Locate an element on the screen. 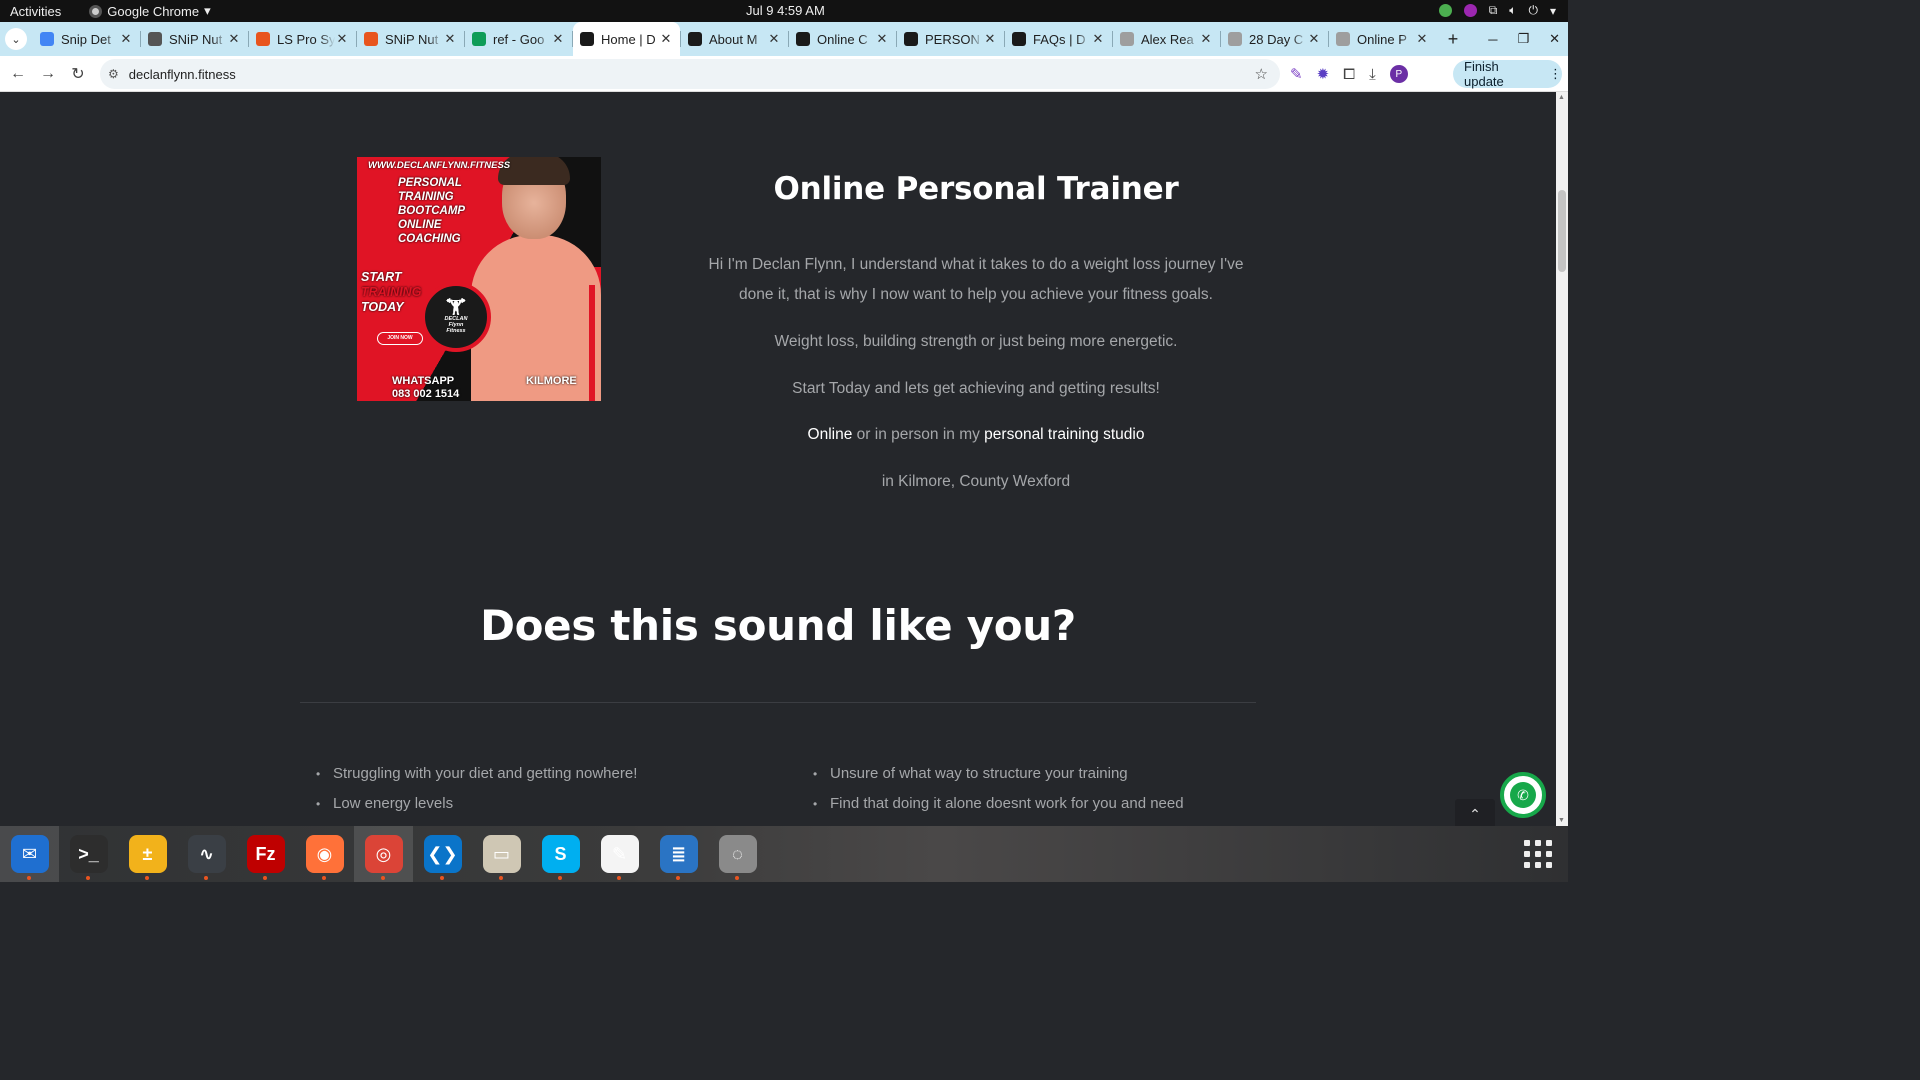 The height and width of the screenshot is (1080, 1920). url-text: declanflynn.fitness is located at coordinates (182, 74).